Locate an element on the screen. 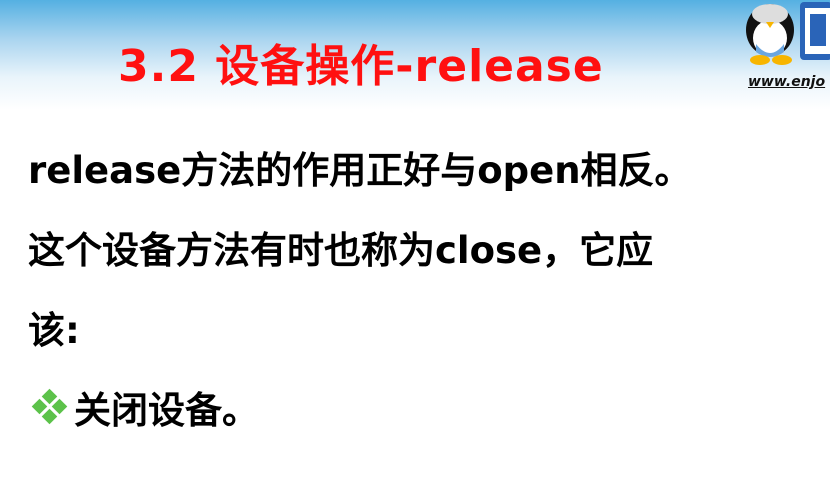  bullet-item: 关闭设备。 is located at coordinates (144, 407).